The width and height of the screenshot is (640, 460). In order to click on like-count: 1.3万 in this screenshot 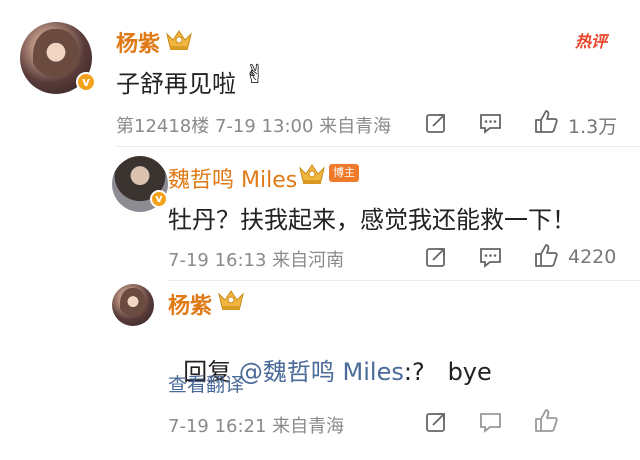, I will do `click(593, 127)`.